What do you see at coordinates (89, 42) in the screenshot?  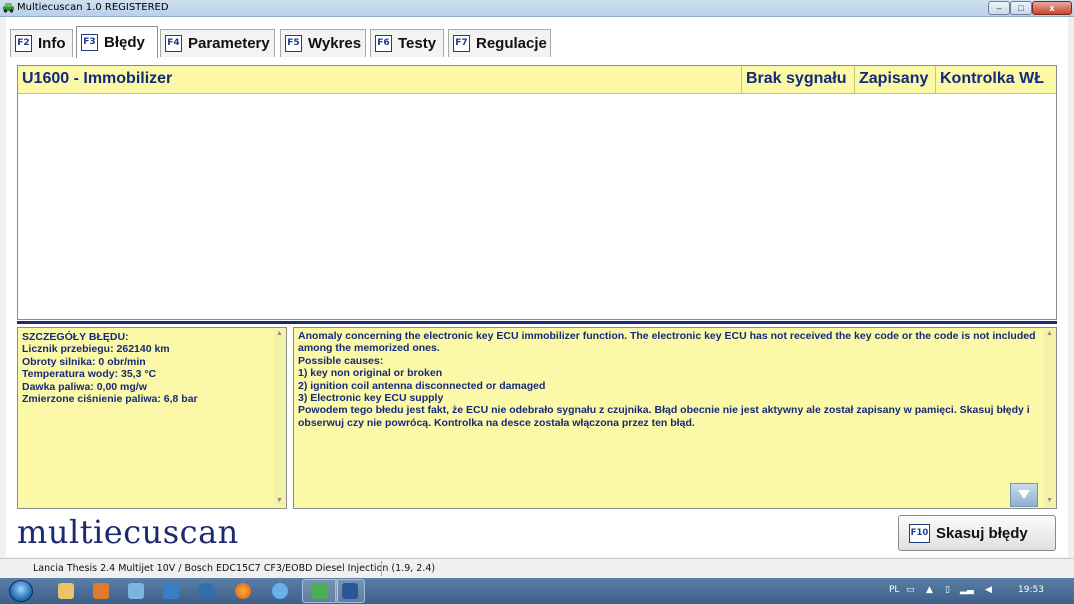 I see `f3-key-icon: F3` at bounding box center [89, 42].